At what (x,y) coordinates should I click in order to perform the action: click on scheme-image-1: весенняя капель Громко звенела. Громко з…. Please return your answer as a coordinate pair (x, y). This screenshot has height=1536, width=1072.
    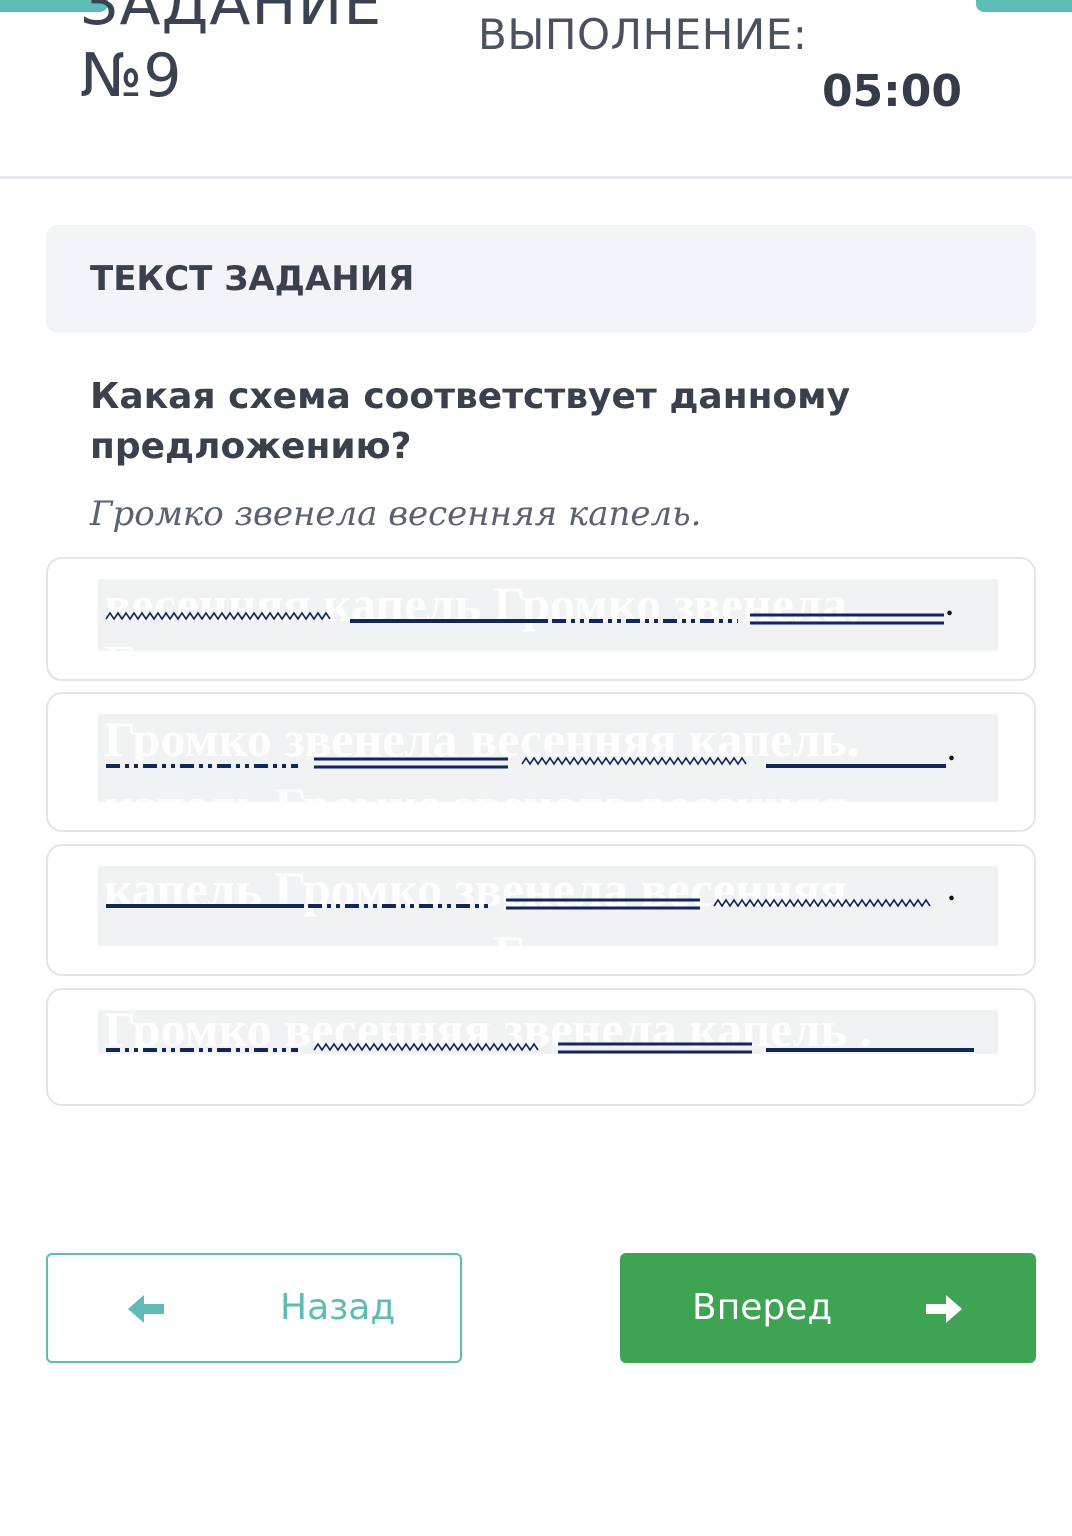
    Looking at the image, I should click on (548, 615).